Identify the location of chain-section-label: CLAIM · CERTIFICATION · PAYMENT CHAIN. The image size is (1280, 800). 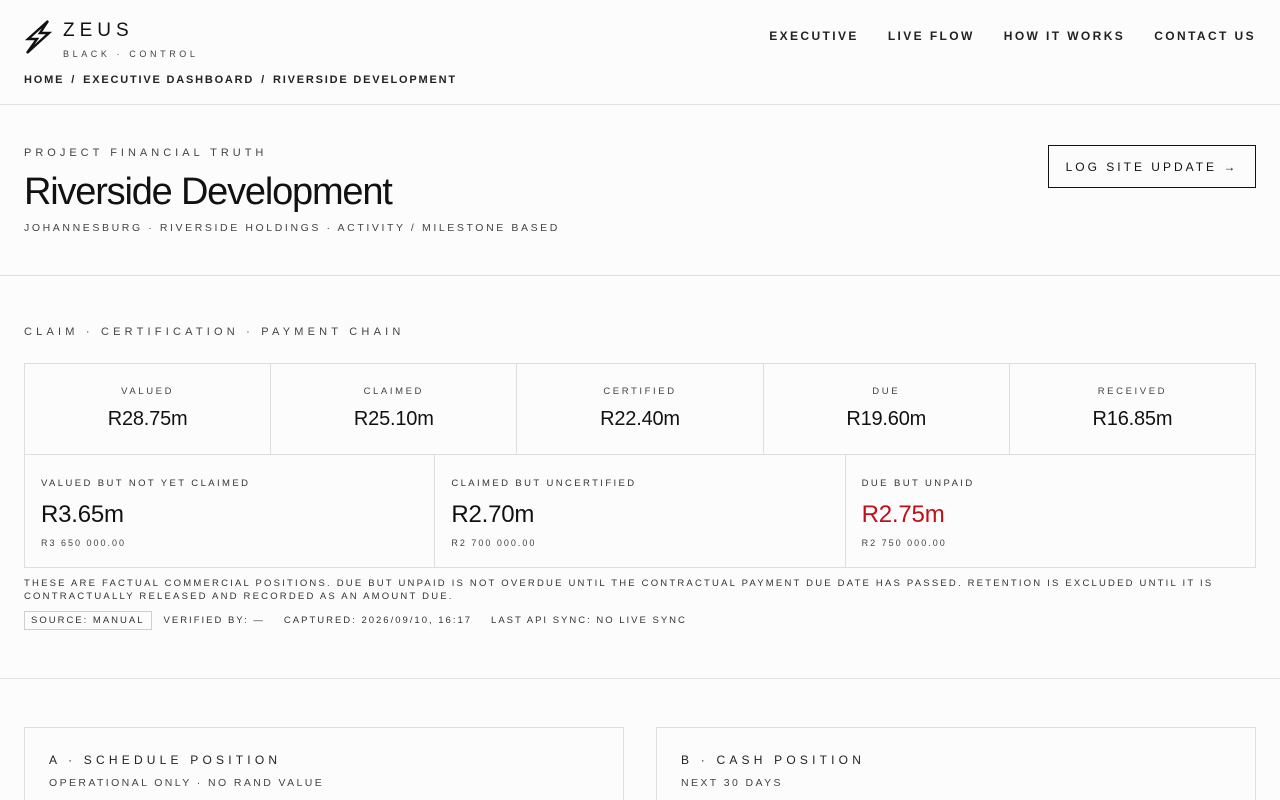
(214, 332).